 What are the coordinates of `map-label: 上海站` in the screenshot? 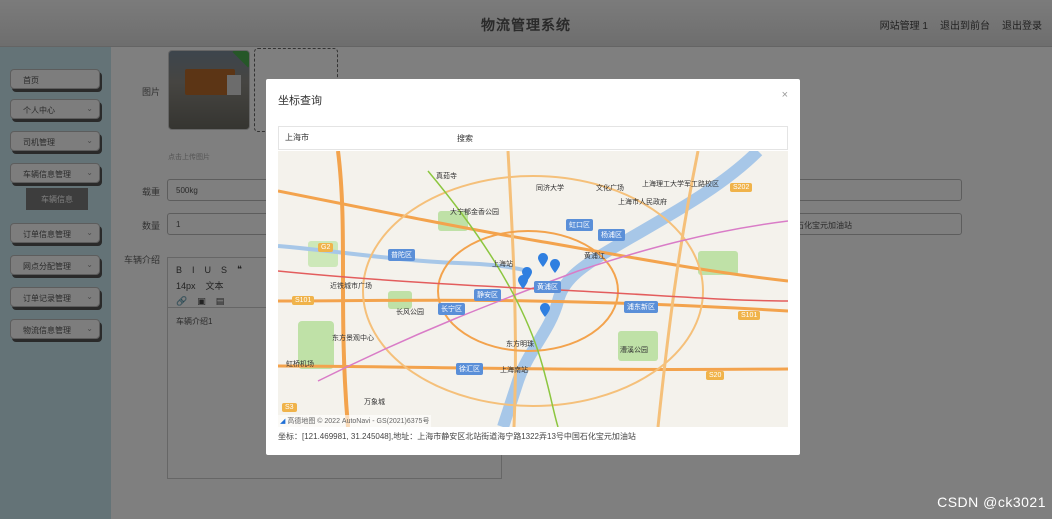 It's located at (502, 264).